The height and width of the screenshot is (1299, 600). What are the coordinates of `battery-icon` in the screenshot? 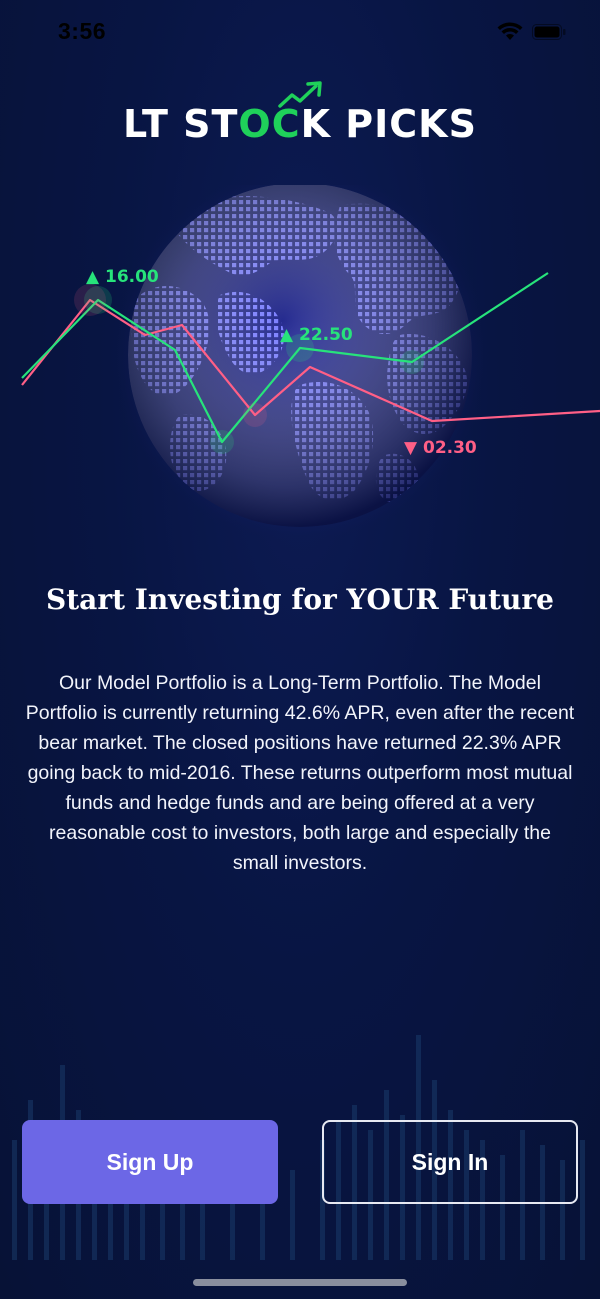 It's located at (549, 32).